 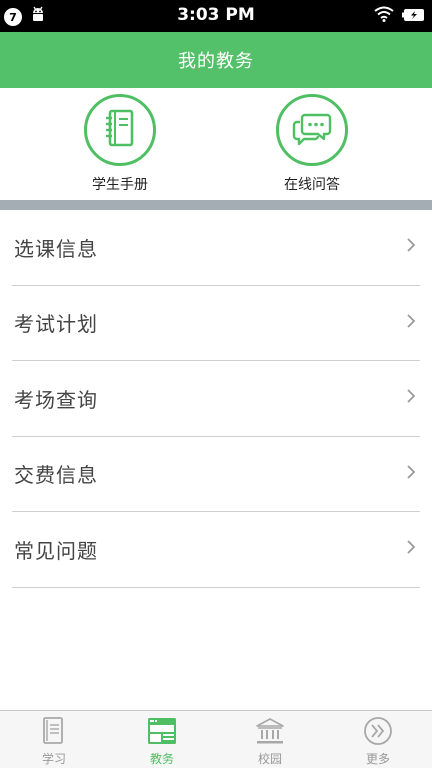 I want to click on tab-academic-affairs: 教务, so click(x=162, y=739).